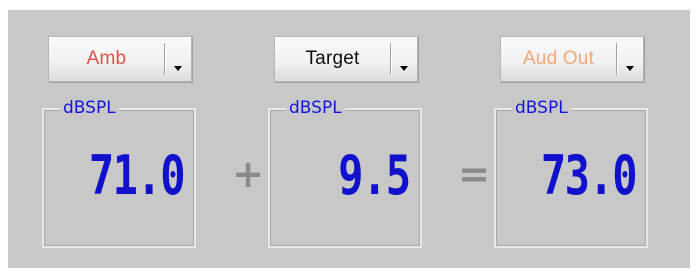 The height and width of the screenshot is (278, 698). What do you see at coordinates (332, 58) in the screenshot?
I see `target-dropdown-label: Target` at bounding box center [332, 58].